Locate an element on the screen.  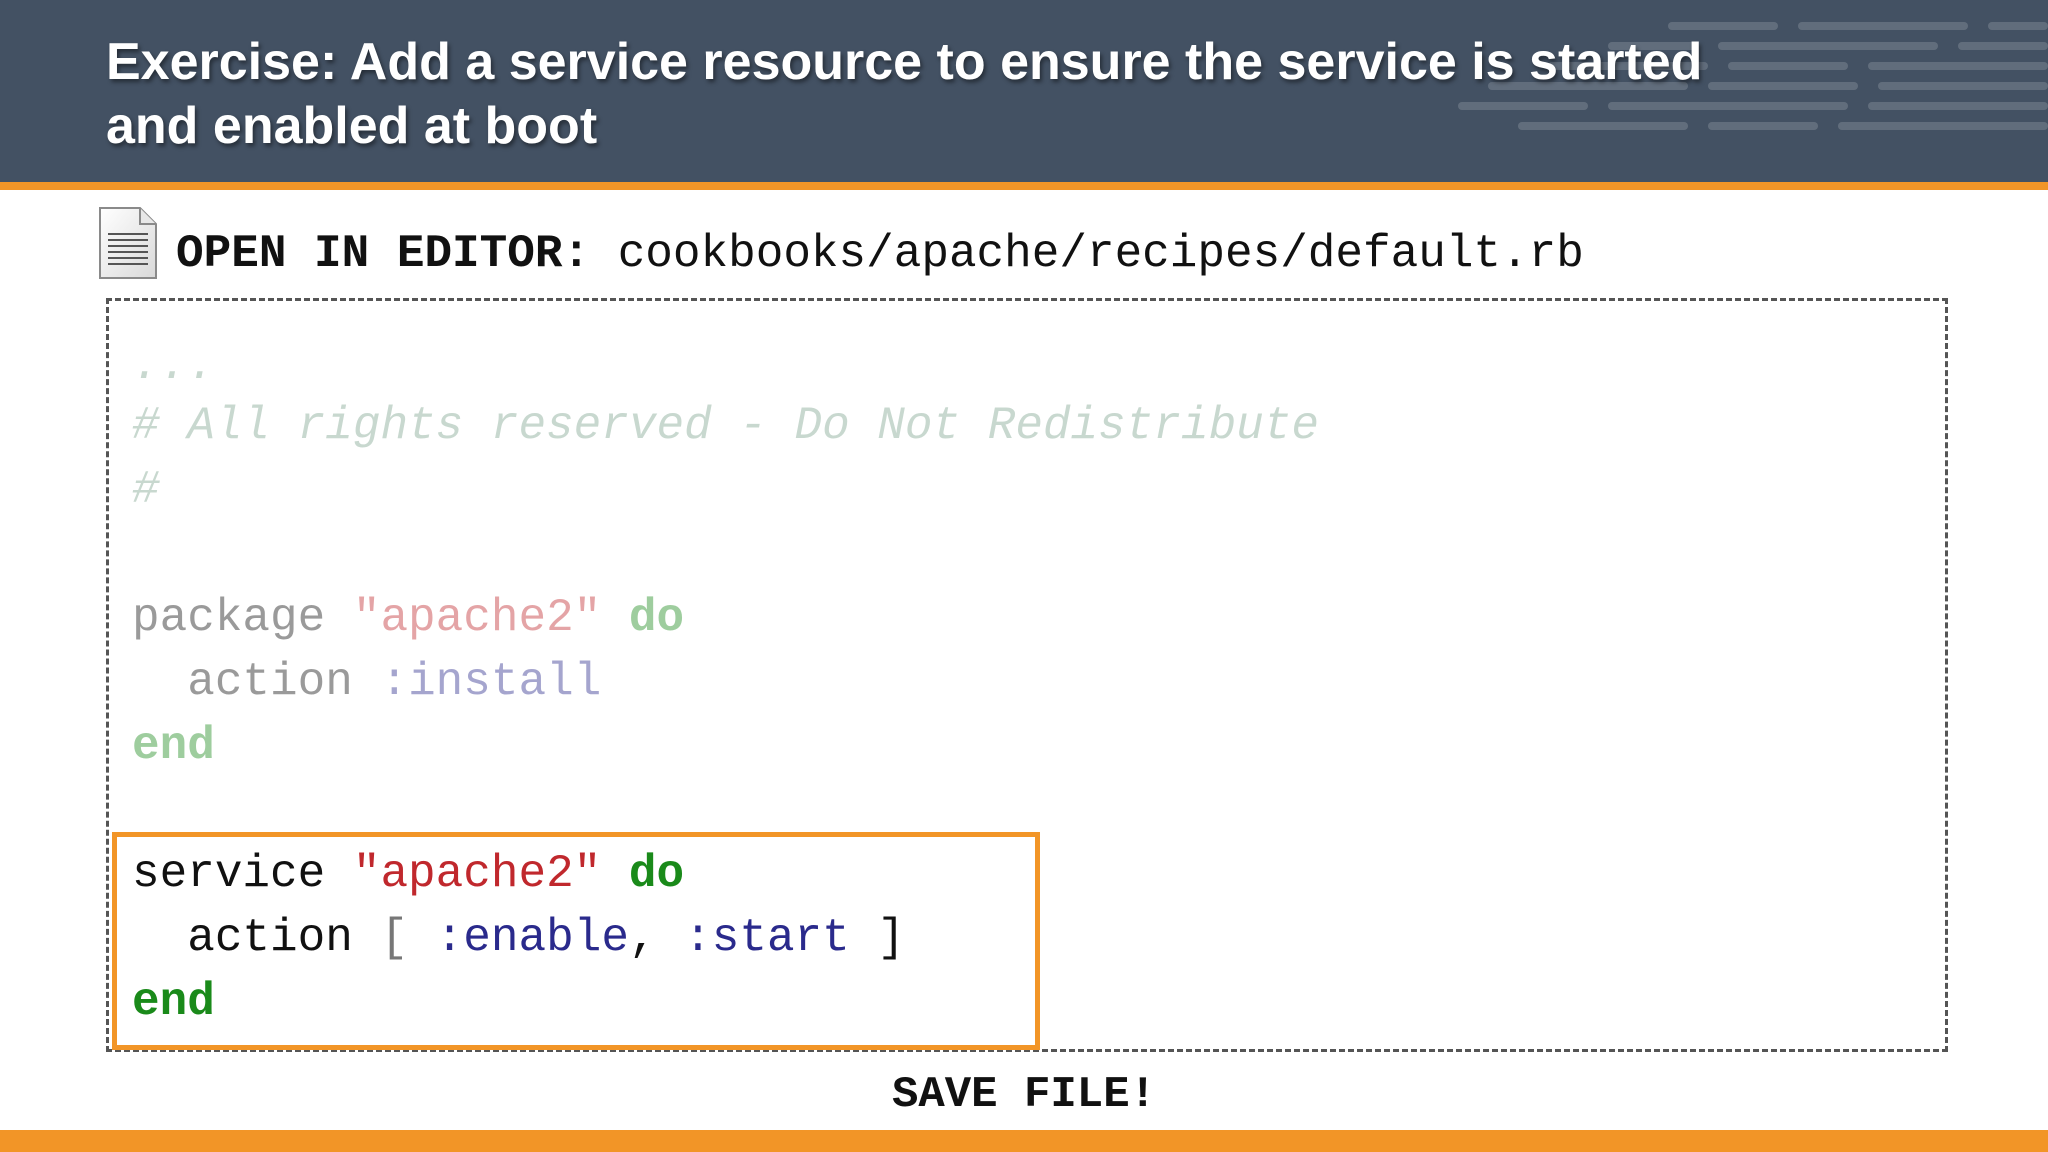
service-name-string: "apache2" is located at coordinates (477, 874).